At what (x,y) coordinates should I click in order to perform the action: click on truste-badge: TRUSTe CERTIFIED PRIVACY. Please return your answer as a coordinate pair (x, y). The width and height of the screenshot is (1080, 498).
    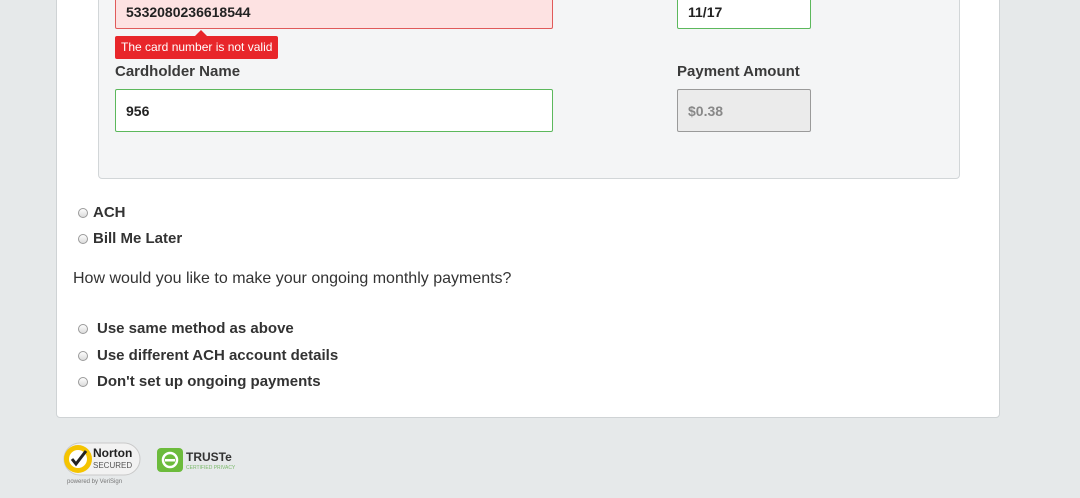
    Looking at the image, I should click on (206, 460).